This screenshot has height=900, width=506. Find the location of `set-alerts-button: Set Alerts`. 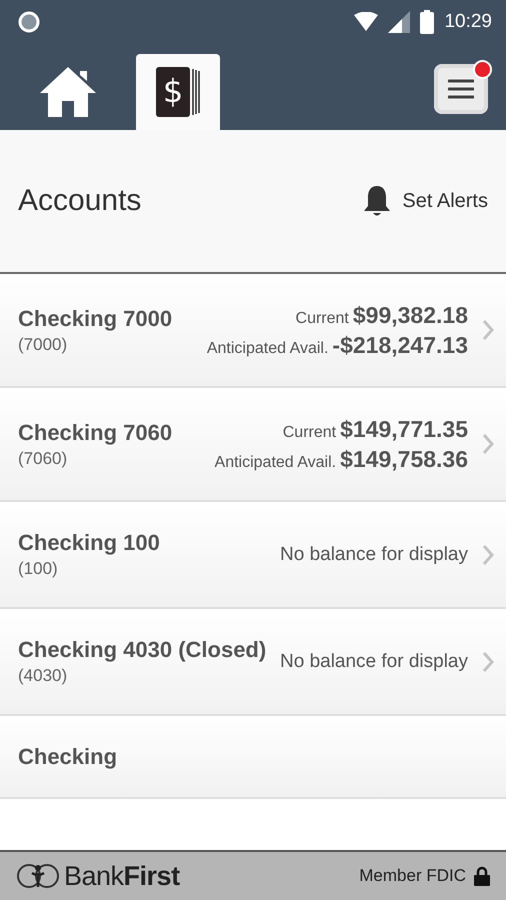

set-alerts-button: Set Alerts is located at coordinates (425, 201).